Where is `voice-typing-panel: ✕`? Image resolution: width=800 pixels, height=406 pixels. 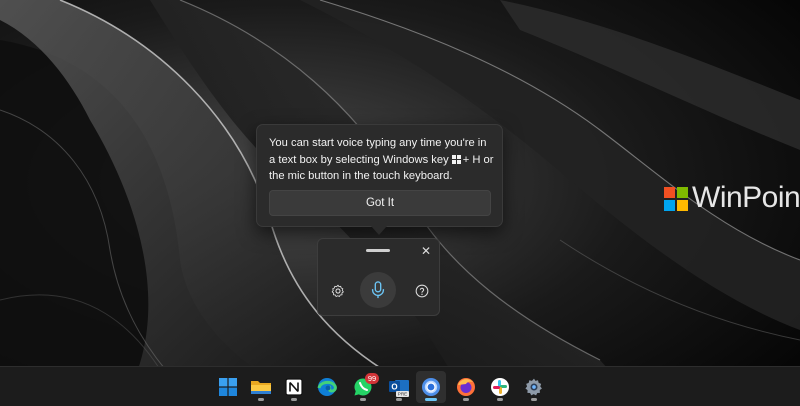
voice-typing-panel: ✕ is located at coordinates (378, 277).